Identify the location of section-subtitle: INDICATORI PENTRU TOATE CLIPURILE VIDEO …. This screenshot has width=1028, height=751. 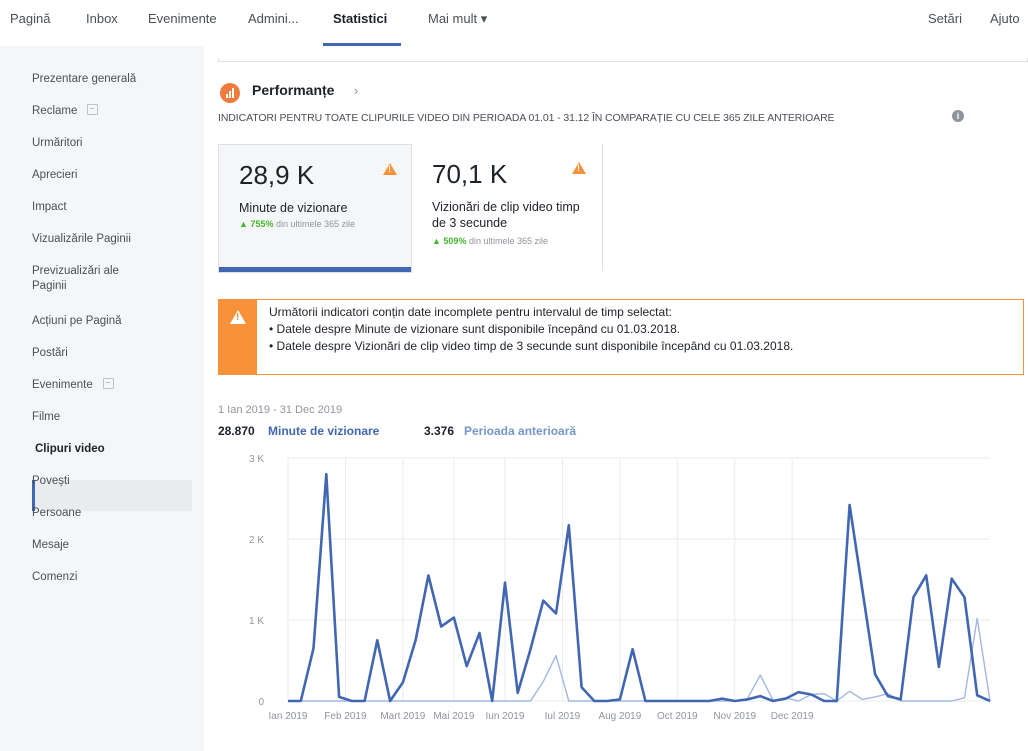
(526, 118).